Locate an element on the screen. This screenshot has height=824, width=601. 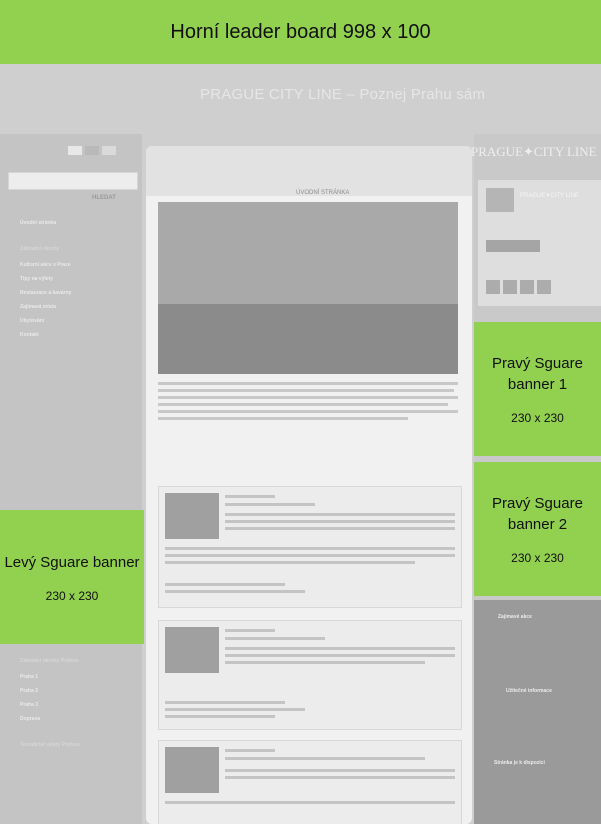
home-page-label: ÚVODNÍ STRÁNKA is located at coordinates (323, 193).